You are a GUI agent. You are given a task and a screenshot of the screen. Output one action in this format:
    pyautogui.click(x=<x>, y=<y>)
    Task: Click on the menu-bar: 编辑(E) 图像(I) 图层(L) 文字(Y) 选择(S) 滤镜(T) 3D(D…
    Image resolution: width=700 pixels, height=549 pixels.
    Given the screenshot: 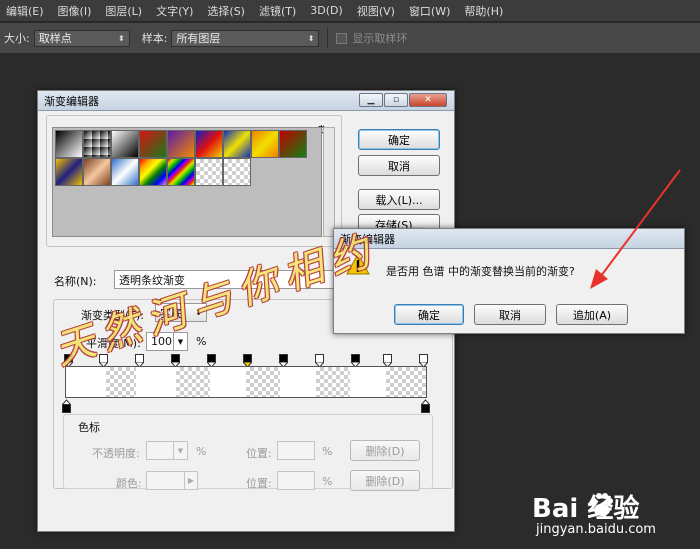 What is the action you would take?
    pyautogui.click(x=350, y=11)
    